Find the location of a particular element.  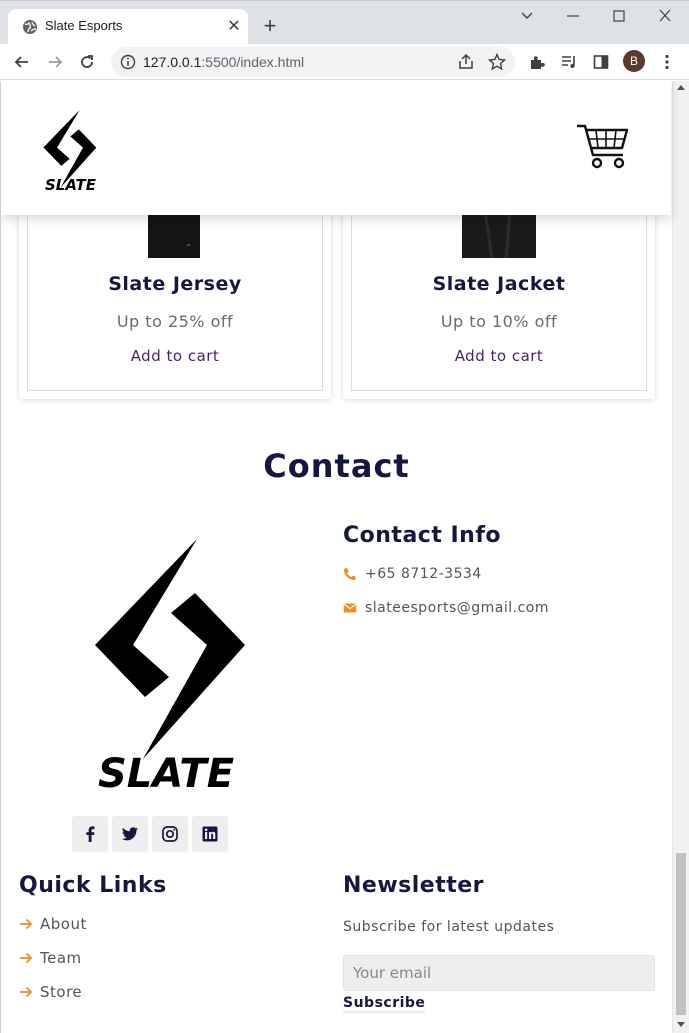

product-discount: Up to 10% off is located at coordinates (499, 321).